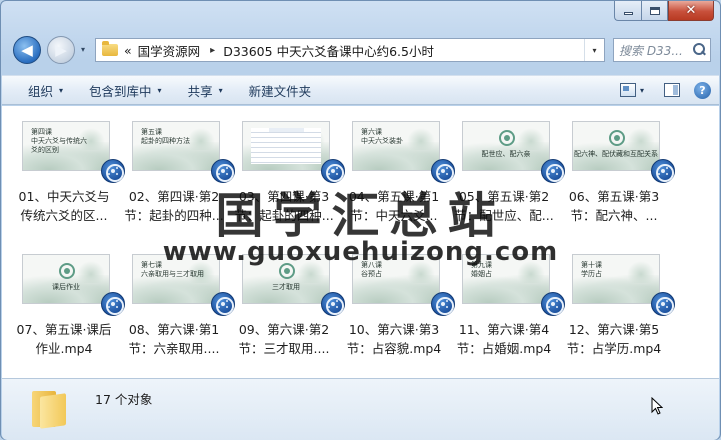 The image size is (721, 440). Describe the element at coordinates (672, 90) in the screenshot. I see `preview-pane-icon` at that location.